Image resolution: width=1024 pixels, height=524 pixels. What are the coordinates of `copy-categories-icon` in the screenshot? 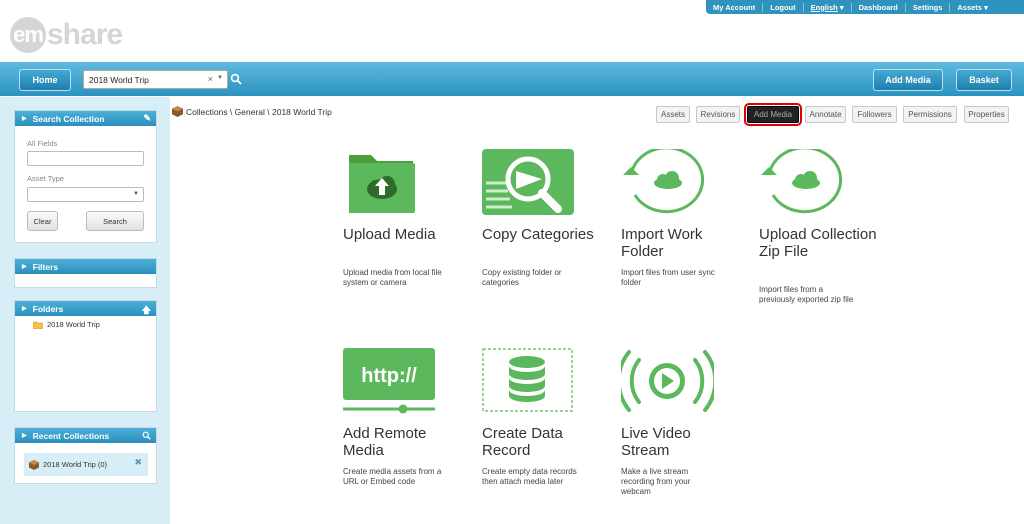 It's located at (528, 182).